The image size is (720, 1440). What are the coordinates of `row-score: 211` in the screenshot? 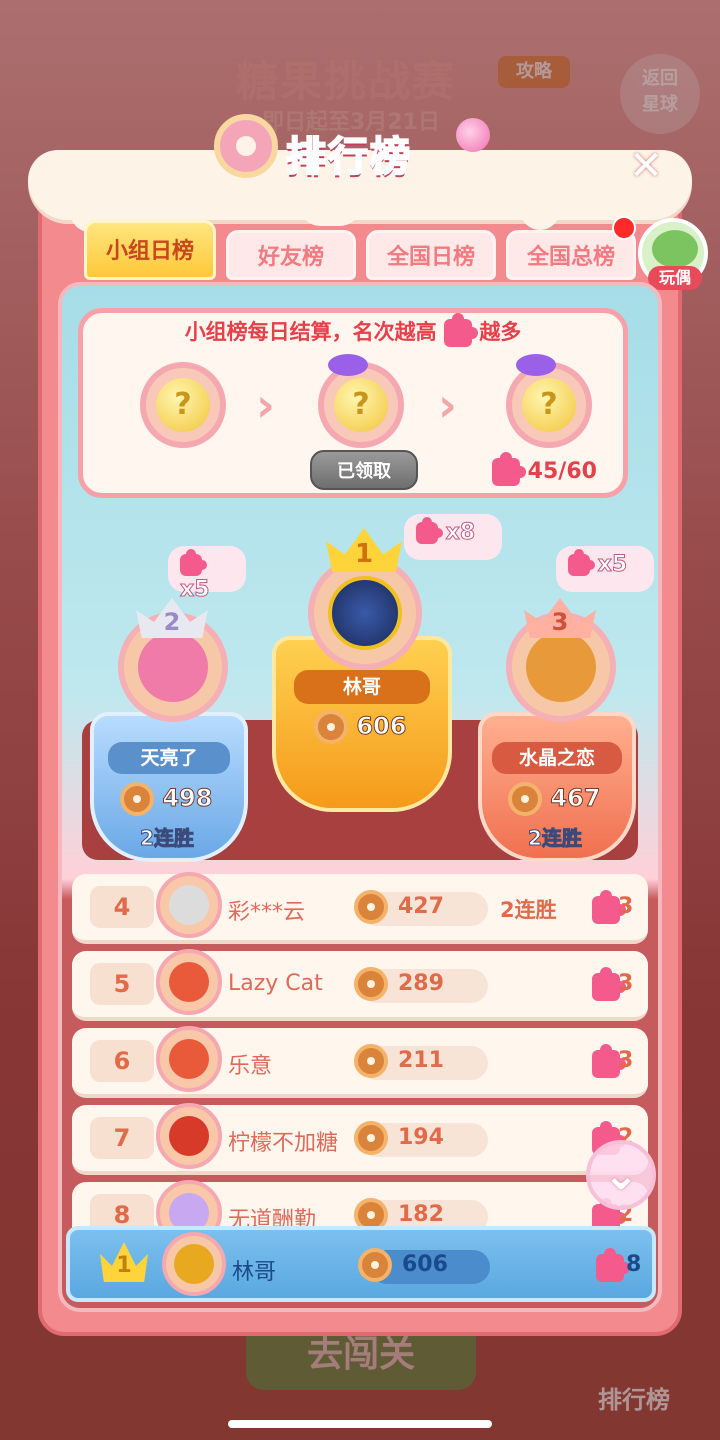 It's located at (421, 1060).